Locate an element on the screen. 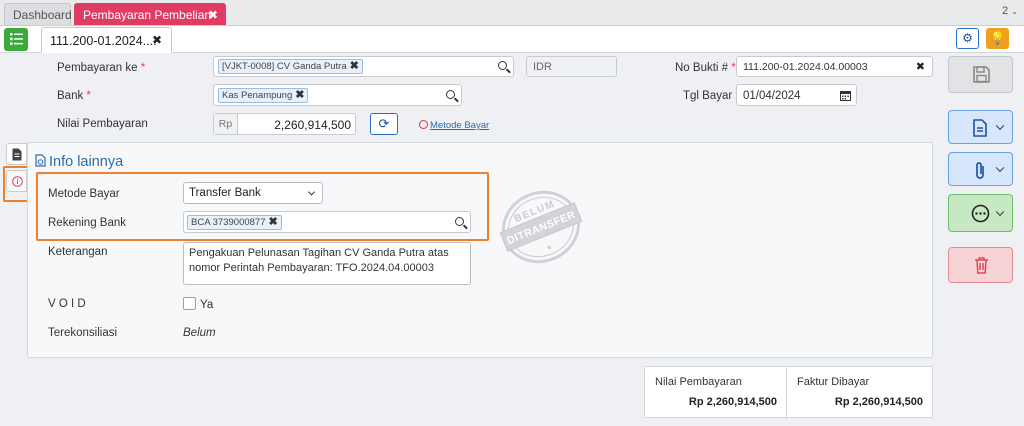  currency-value: IDR is located at coordinates (542, 67).